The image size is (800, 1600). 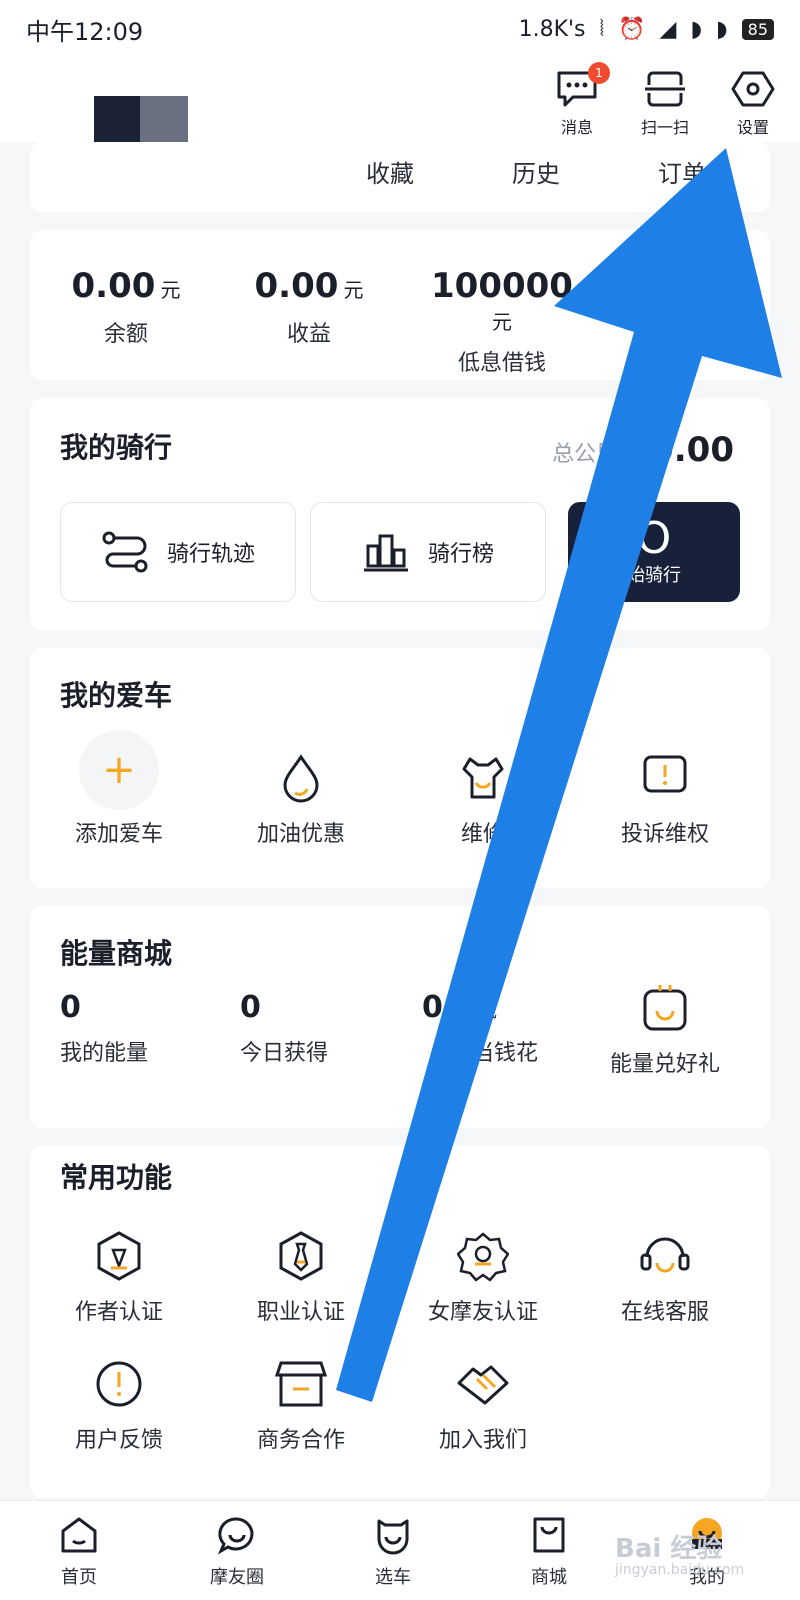 What do you see at coordinates (757, 29) in the screenshot?
I see `battery-icon: 85` at bounding box center [757, 29].